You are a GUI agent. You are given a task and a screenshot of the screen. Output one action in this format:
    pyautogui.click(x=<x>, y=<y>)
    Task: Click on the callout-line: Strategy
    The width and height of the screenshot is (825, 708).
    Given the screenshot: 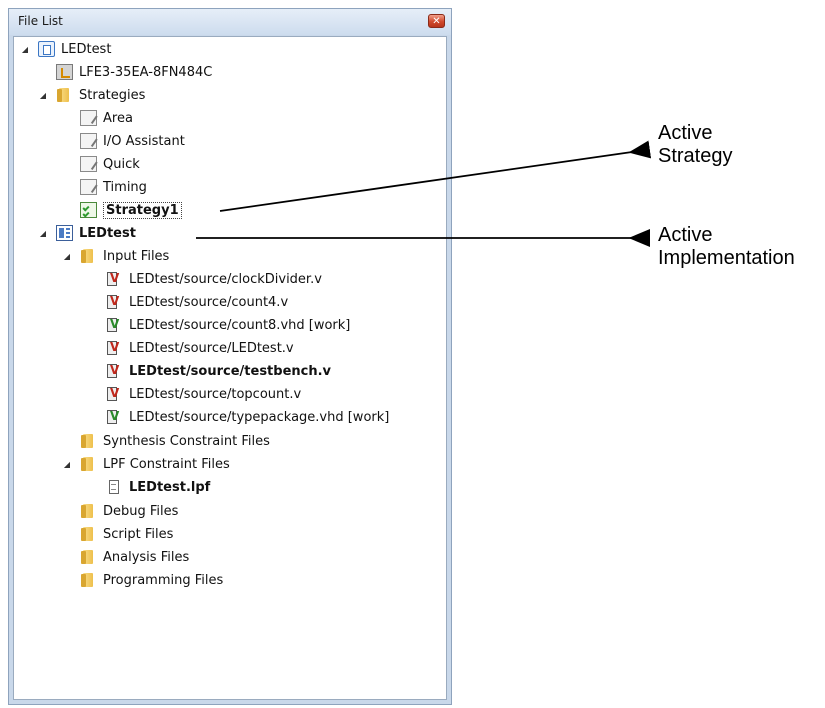 What is the action you would take?
    pyautogui.click(x=695, y=156)
    